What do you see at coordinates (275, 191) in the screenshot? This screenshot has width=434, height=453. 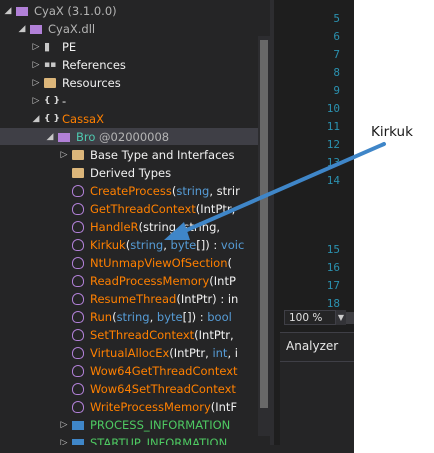 I see `callout-arrow-icon` at bounding box center [275, 191].